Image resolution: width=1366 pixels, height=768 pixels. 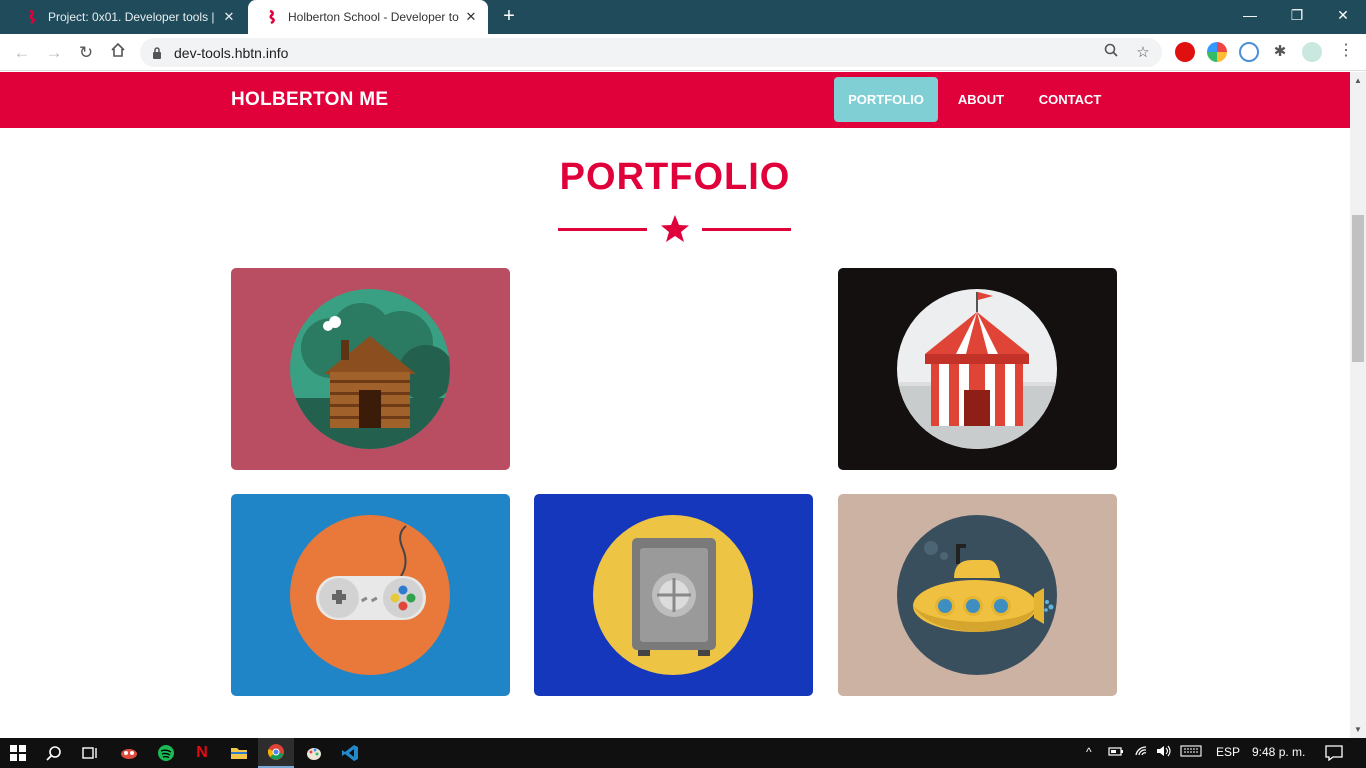 I want to click on portfolio-item-circus, so click(x=977, y=369).